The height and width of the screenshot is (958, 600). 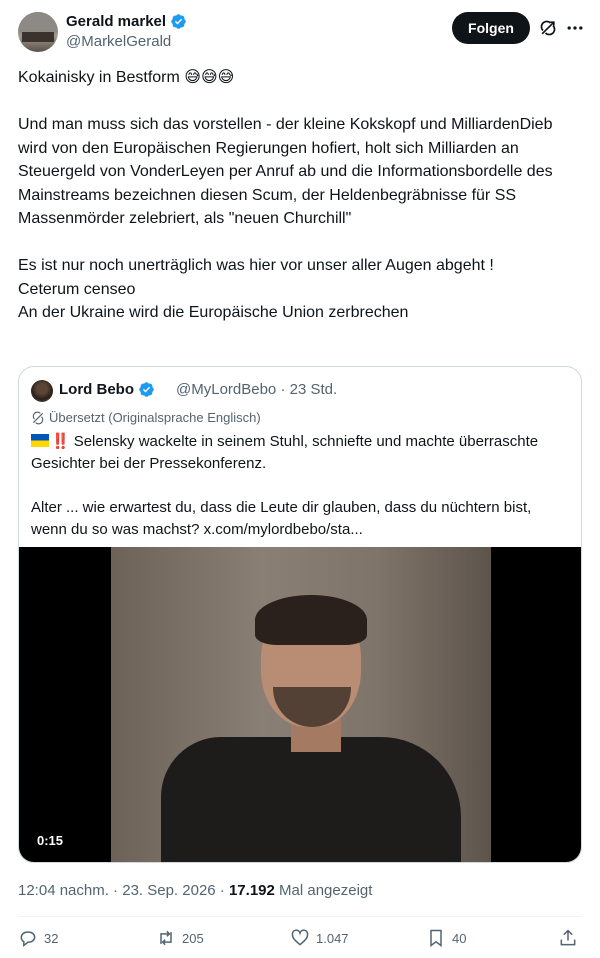 I want to click on share-icon, so click(x=568, y=937).